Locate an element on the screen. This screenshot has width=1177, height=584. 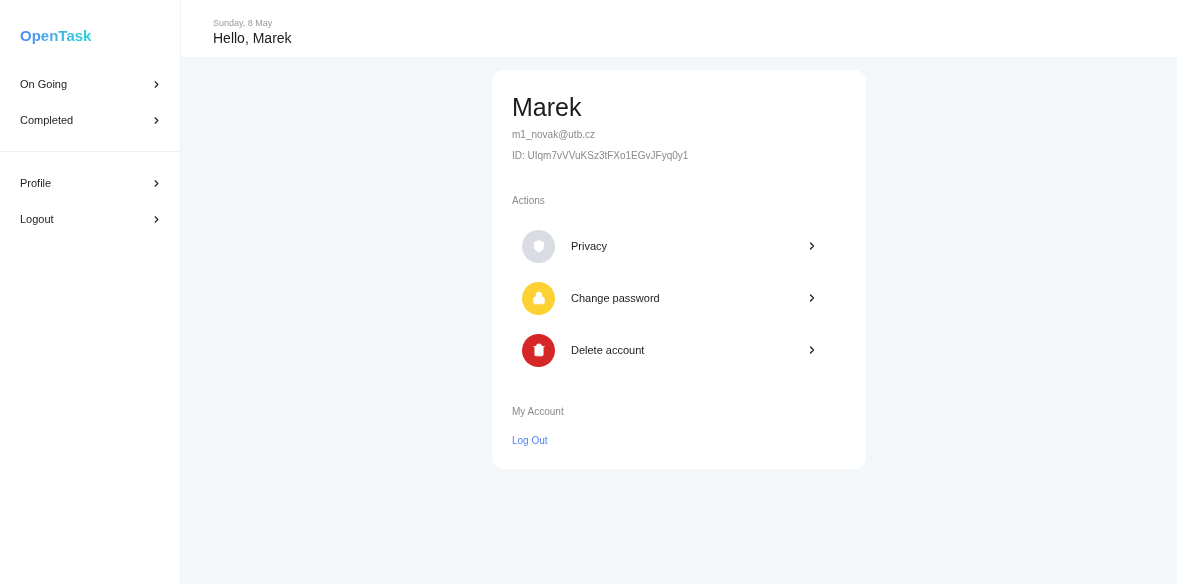
sidebar-item: On Going is located at coordinates (90, 84).